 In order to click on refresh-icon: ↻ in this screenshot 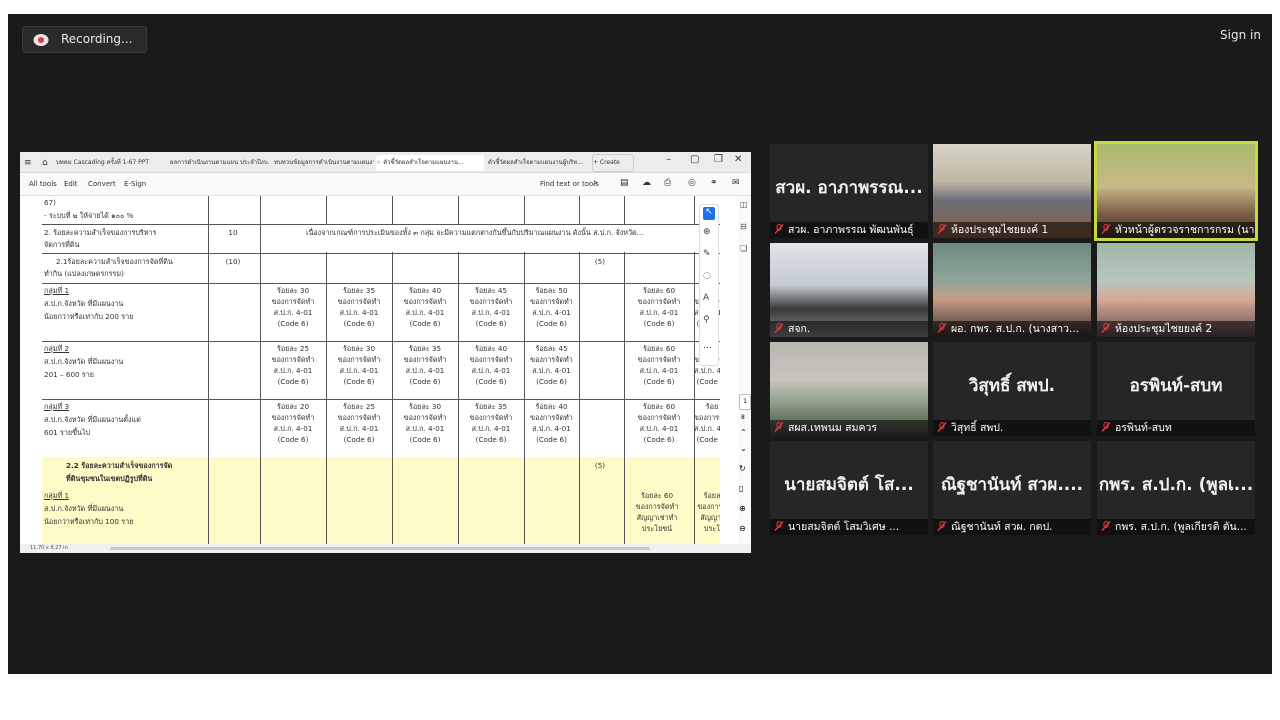, I will do `click(742, 468)`.